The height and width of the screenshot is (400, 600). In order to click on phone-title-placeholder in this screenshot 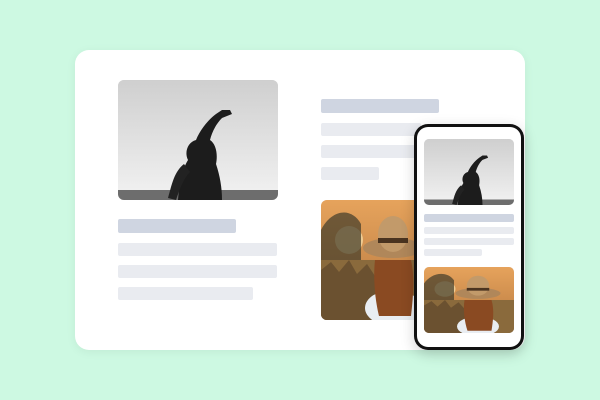, I will do `click(469, 218)`.